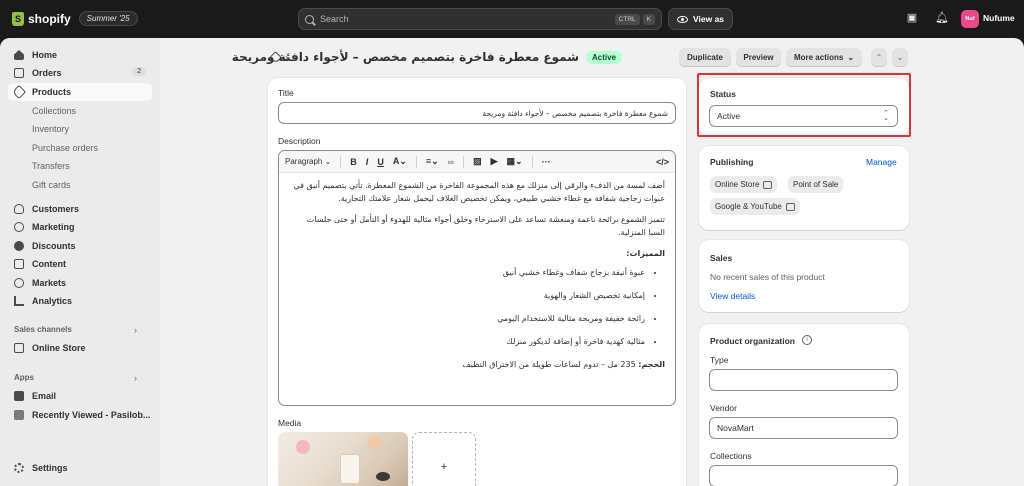  I want to click on search-placeholder: Search, so click(334, 19).